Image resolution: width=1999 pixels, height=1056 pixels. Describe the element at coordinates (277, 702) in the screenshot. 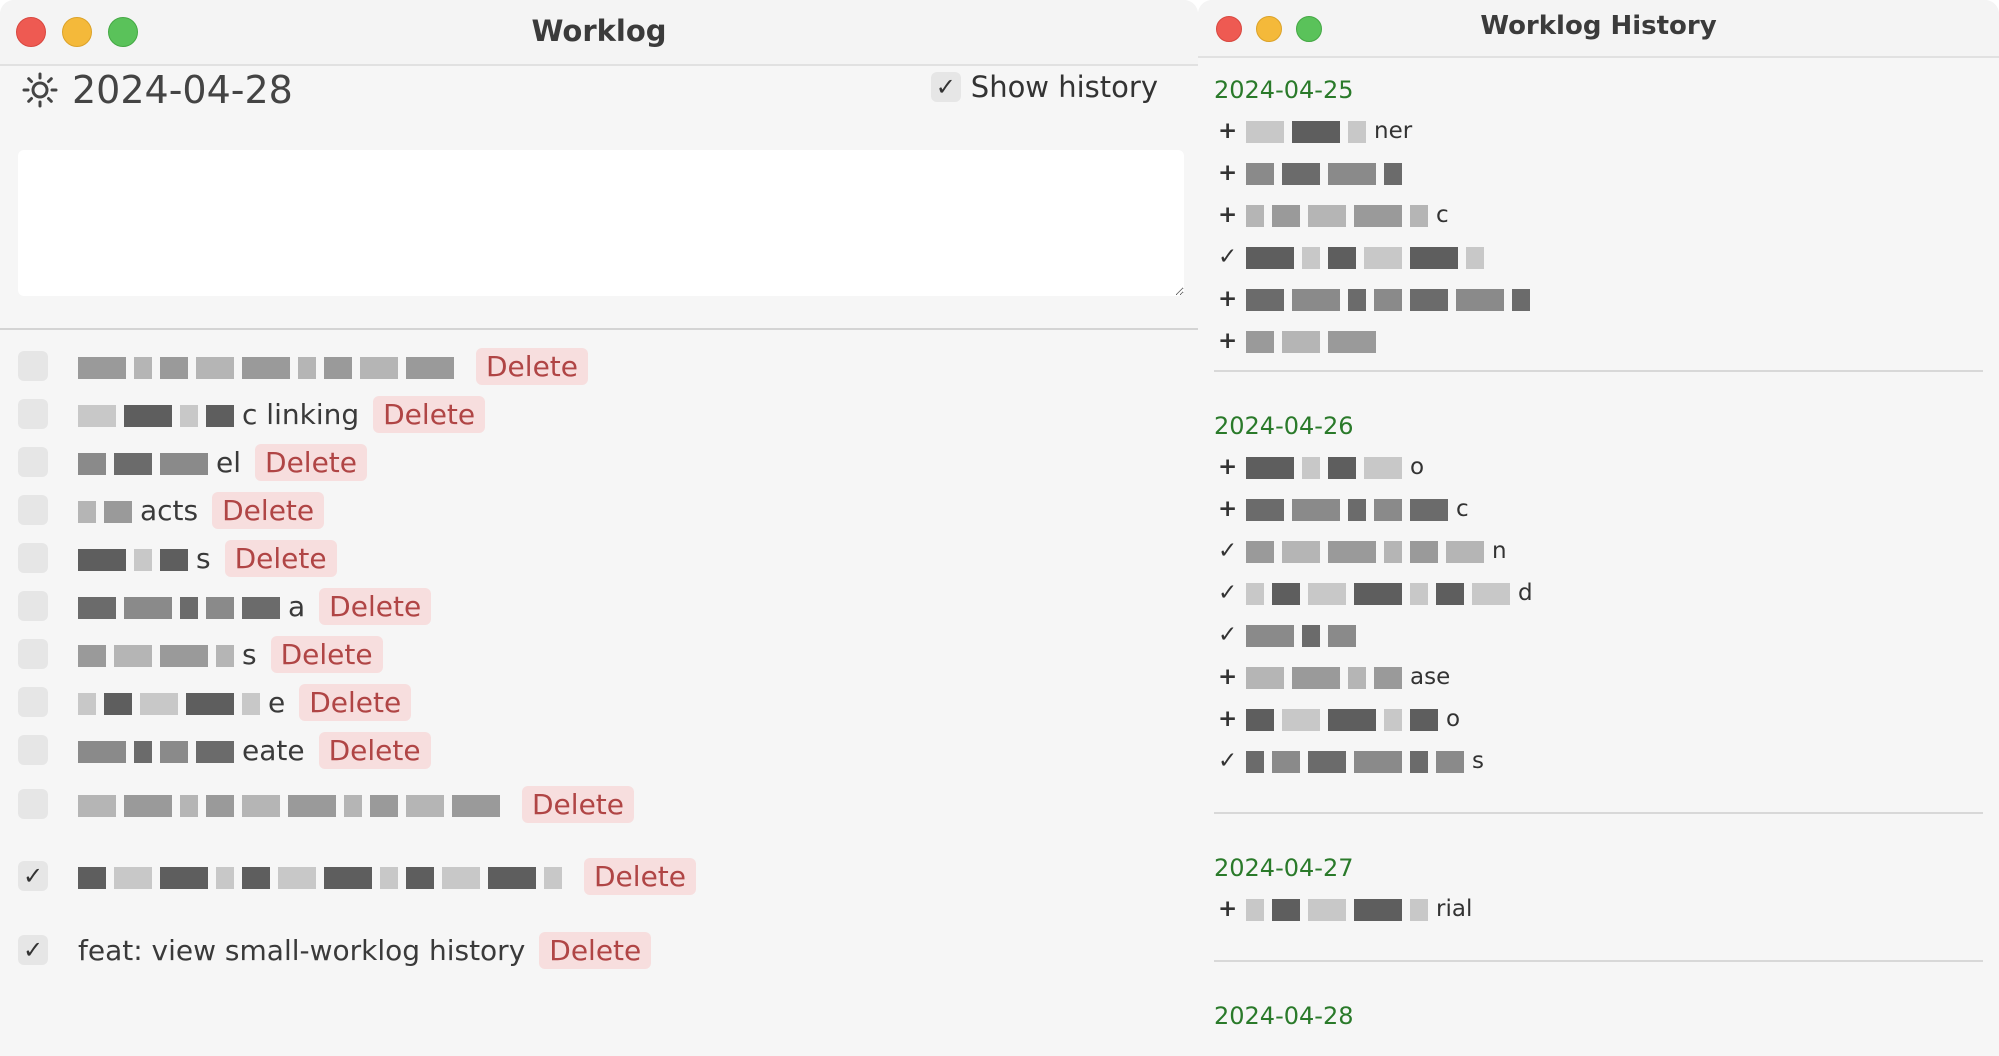

I see `todo-label: e` at that location.